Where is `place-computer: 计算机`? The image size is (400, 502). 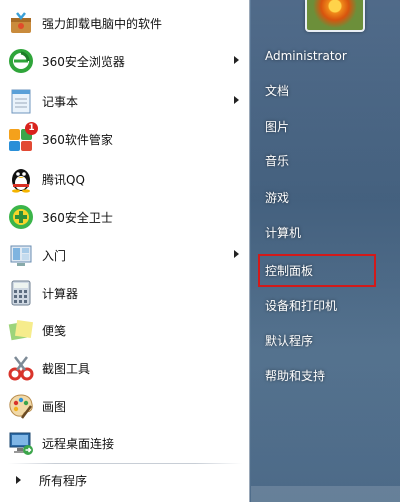 place-computer: 计算机 is located at coordinates (326, 232).